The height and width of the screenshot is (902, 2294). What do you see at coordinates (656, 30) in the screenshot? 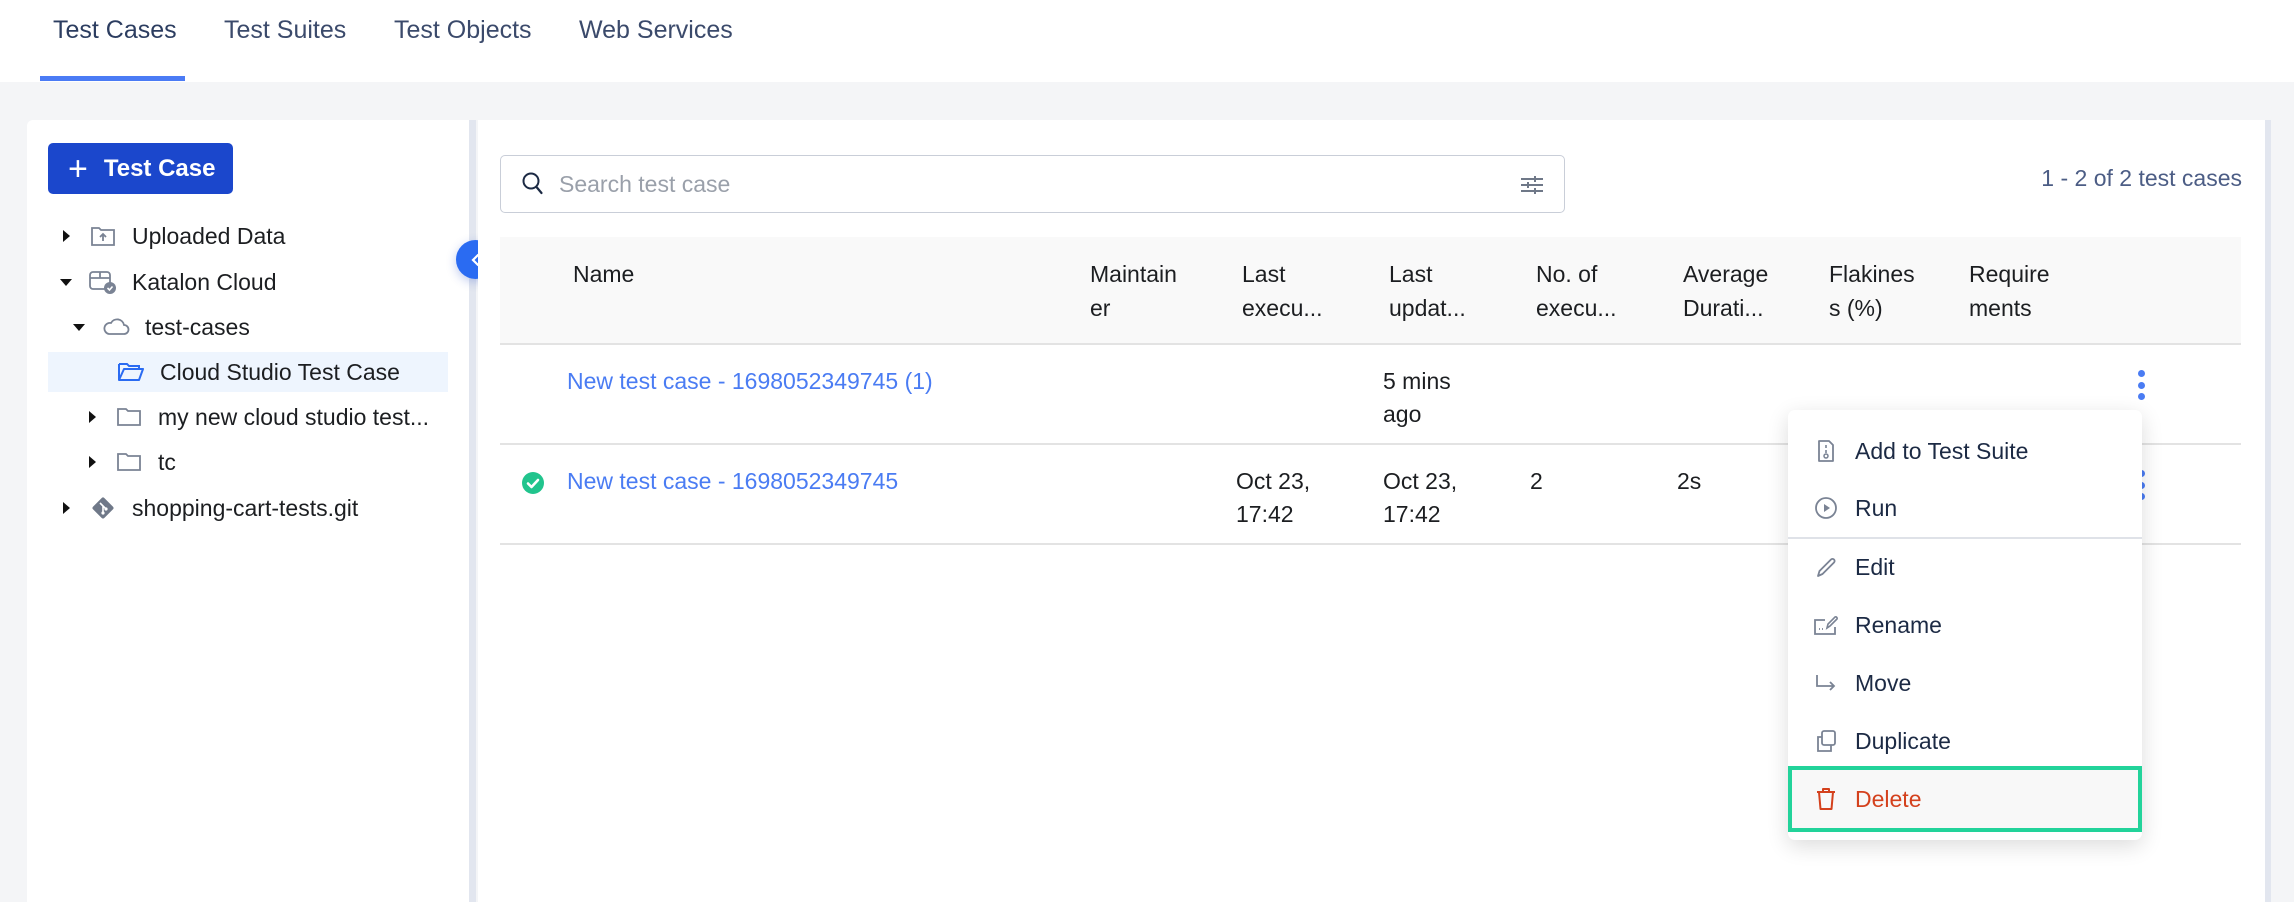
I see `tab-web-services: Web Services` at bounding box center [656, 30].